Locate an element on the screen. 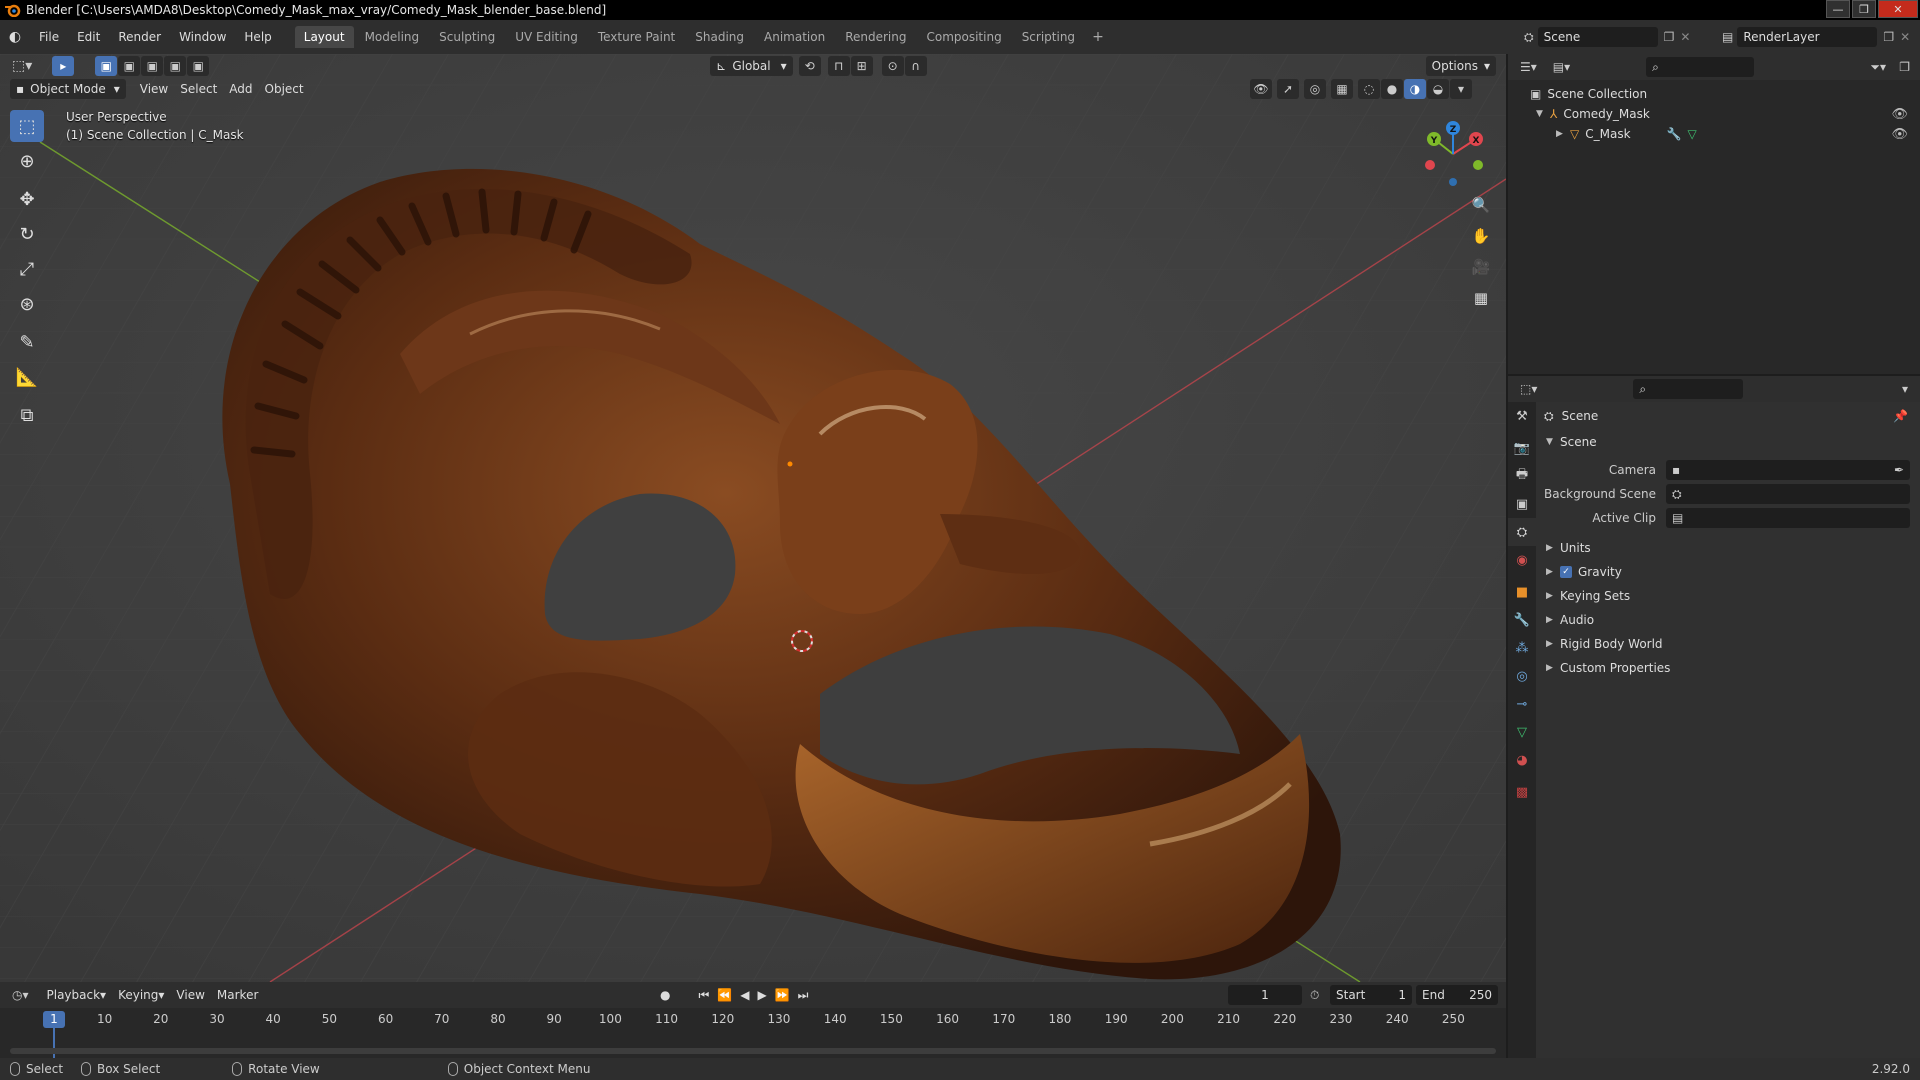  physics-tab-icon: ◎ is located at coordinates (1522, 676).